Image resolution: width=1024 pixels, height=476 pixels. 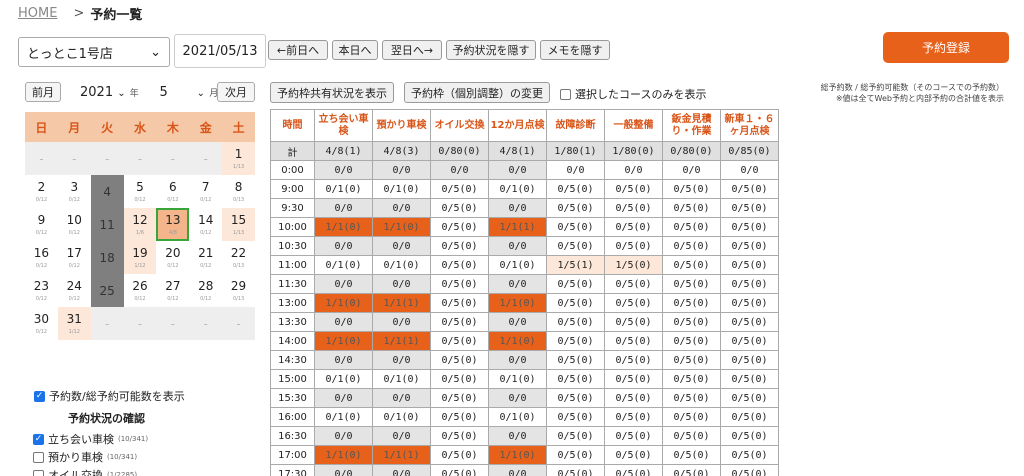 What do you see at coordinates (298, 50) in the screenshot?
I see `prev-day-button: ←前日へ` at bounding box center [298, 50].